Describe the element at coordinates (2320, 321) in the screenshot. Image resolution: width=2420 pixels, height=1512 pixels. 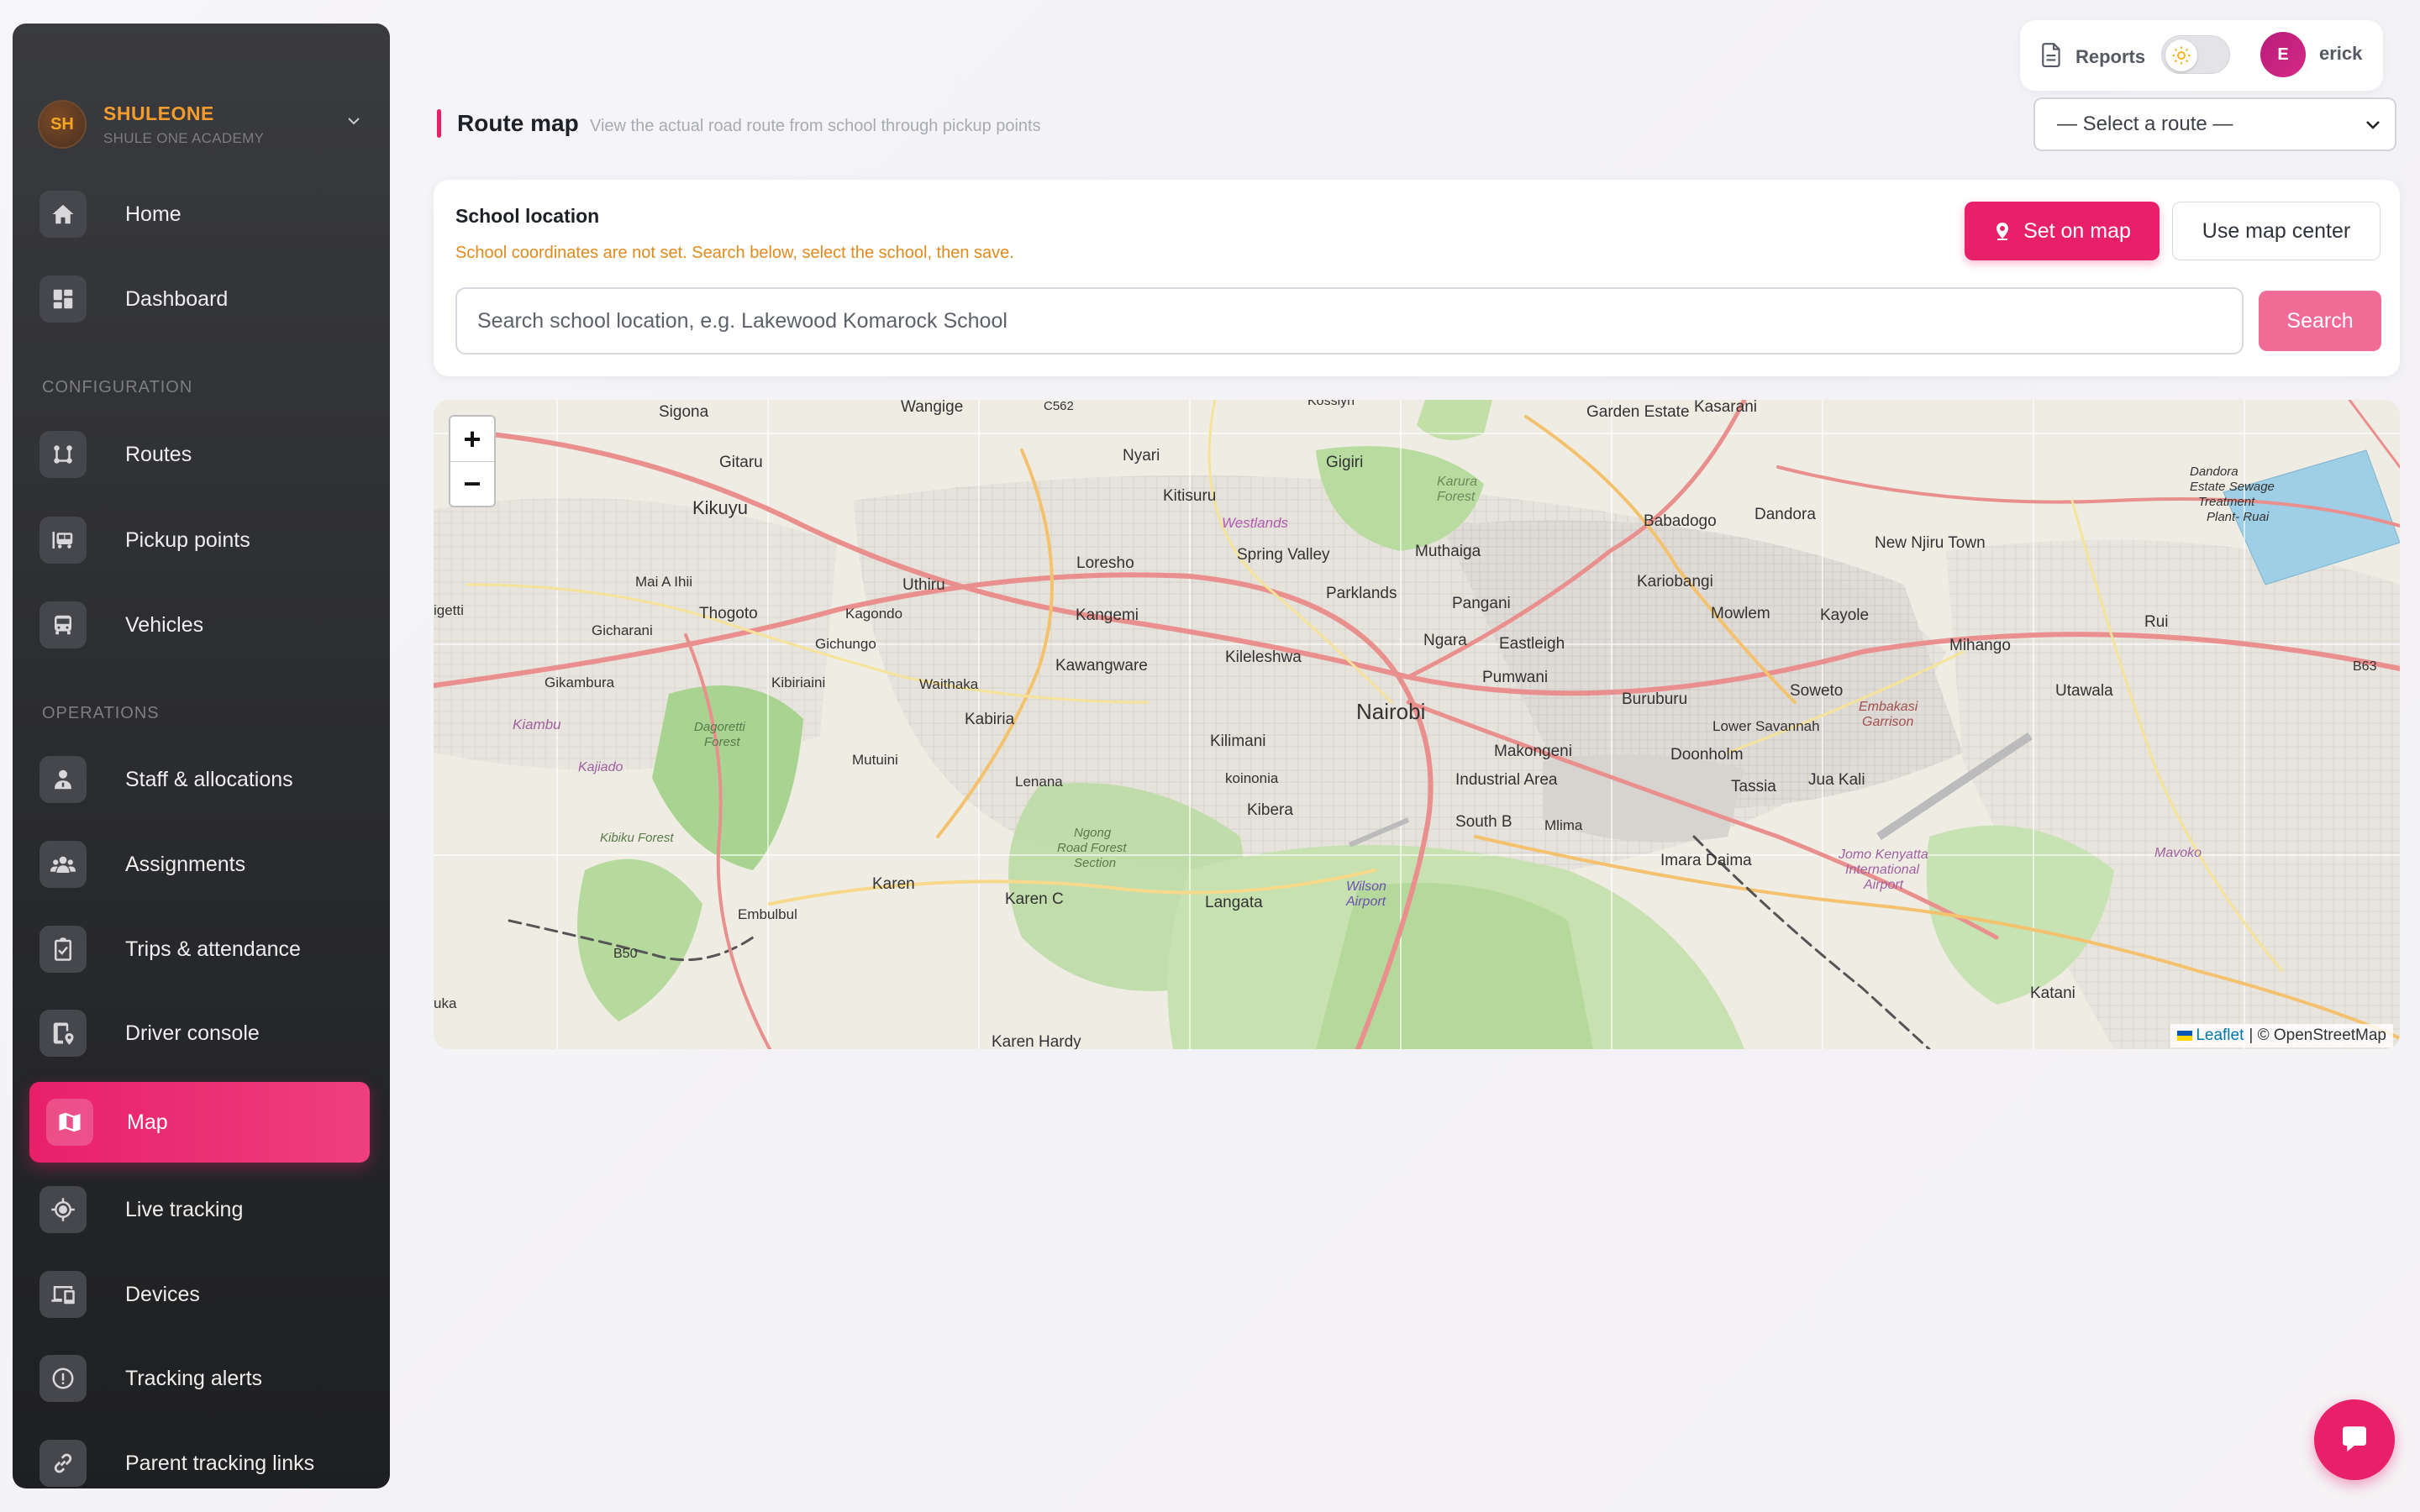
I see `search-button: Search` at that location.